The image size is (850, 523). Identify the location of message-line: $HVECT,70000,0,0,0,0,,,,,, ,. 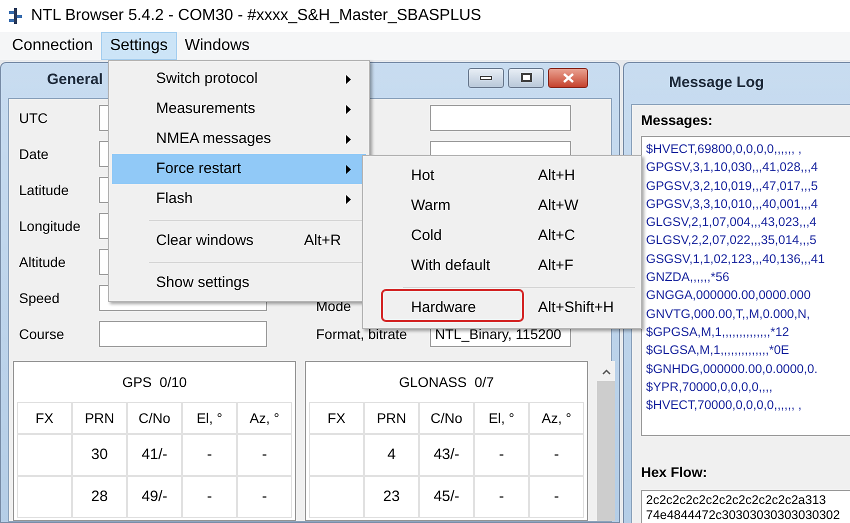
(724, 405).